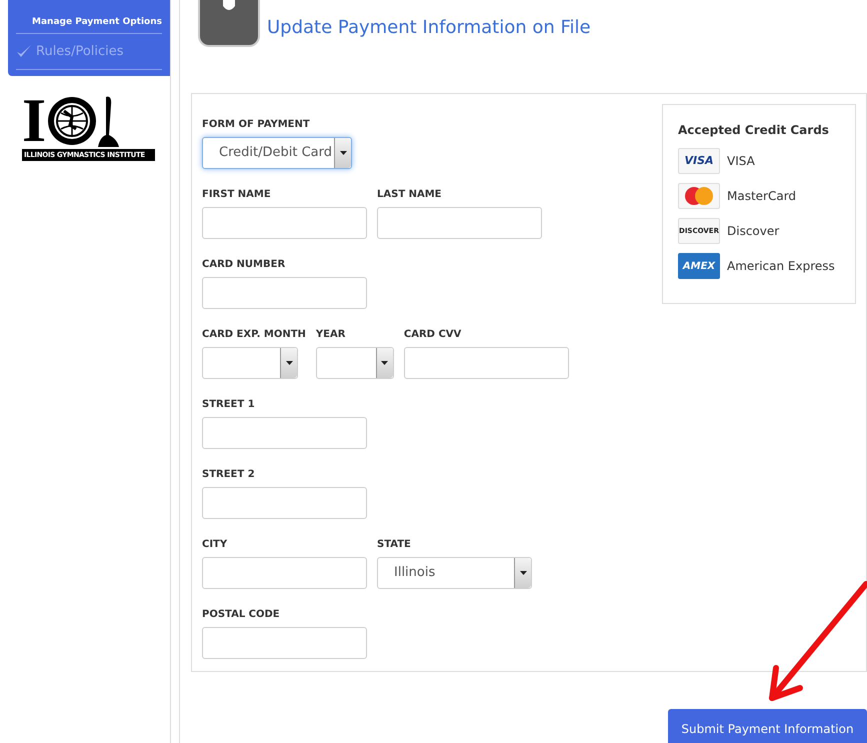 The width and height of the screenshot is (867, 743). What do you see at coordinates (429, 28) in the screenshot?
I see `page-title: Update Payment Information on File` at bounding box center [429, 28].